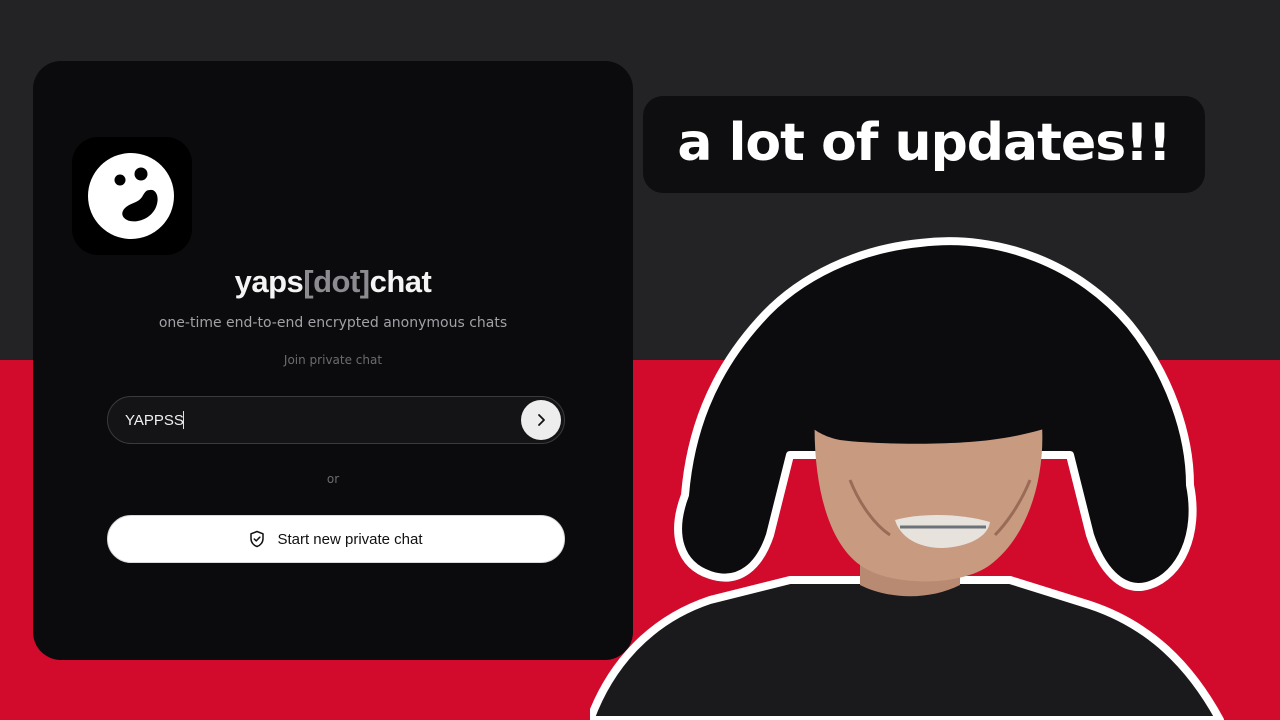 The height and width of the screenshot is (720, 1280). I want to click on join-label: Join private chat, so click(333, 360).